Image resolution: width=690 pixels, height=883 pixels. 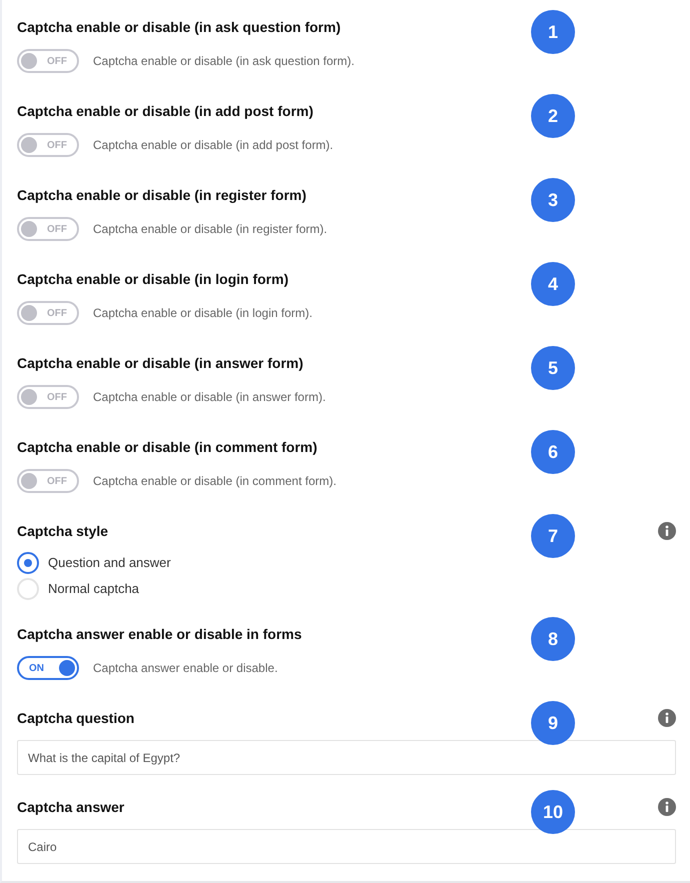 I want to click on setting-description: Captcha enable or disable (in comment form)., so click(x=214, y=481).